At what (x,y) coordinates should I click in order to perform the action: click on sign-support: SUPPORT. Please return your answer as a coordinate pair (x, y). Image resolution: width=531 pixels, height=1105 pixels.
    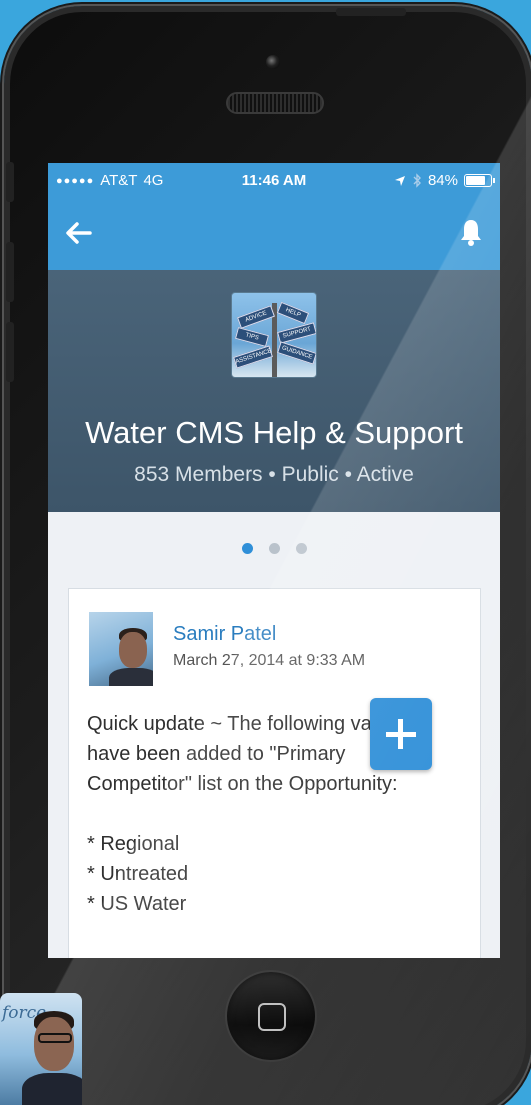
    Looking at the image, I should click on (296, 333).